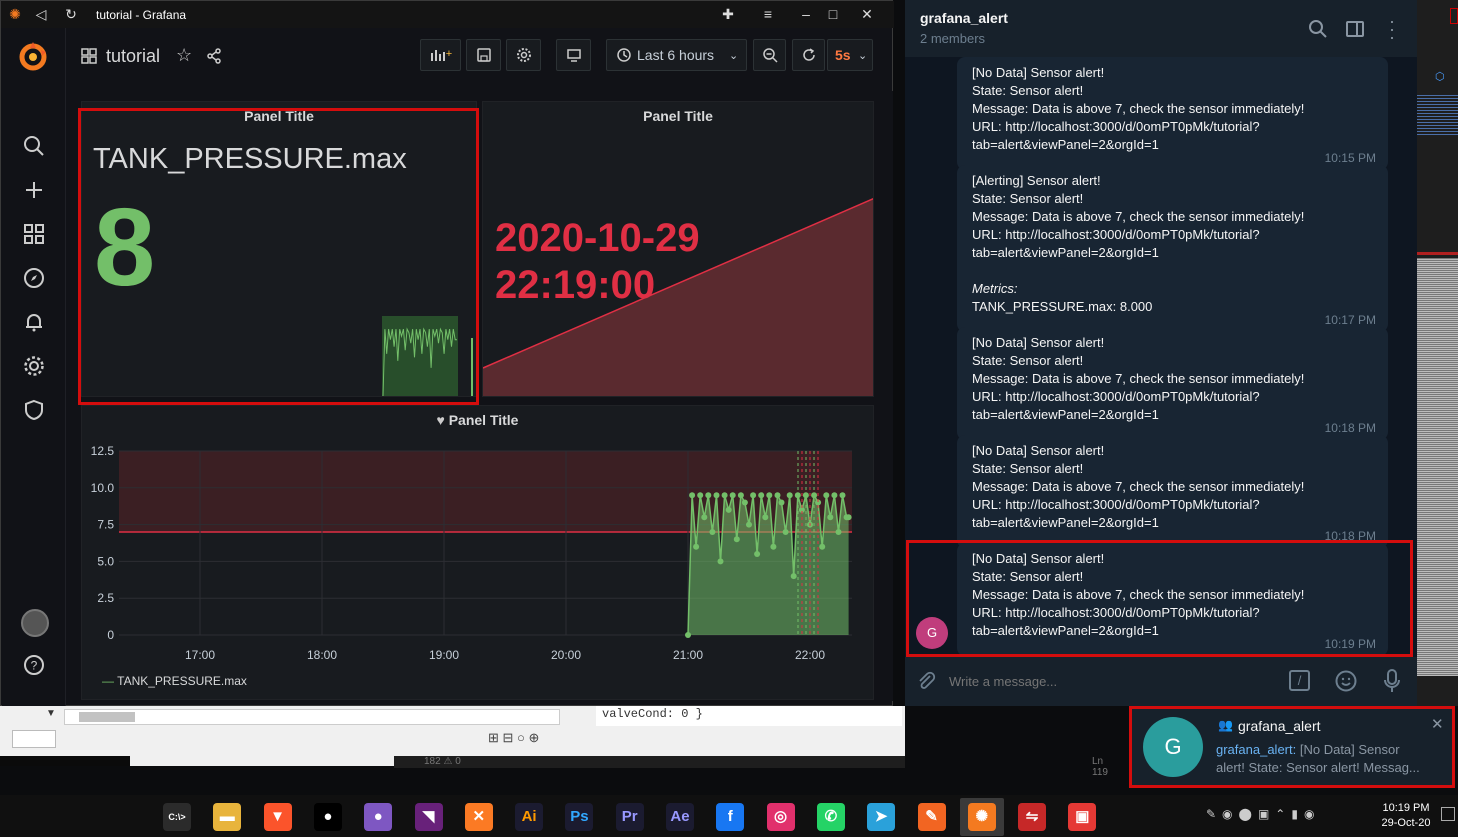  What do you see at coordinates (279, 116) in the screenshot?
I see `stat-panel-title: Panel Title` at bounding box center [279, 116].